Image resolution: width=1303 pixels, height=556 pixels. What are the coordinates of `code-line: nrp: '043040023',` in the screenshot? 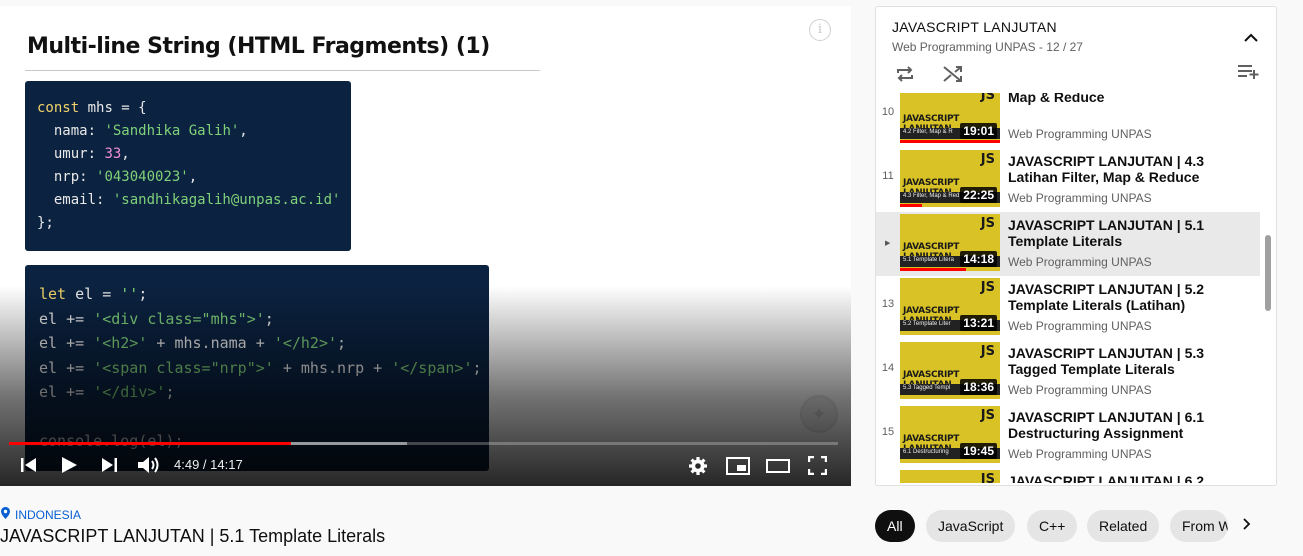 It's located at (194, 177).